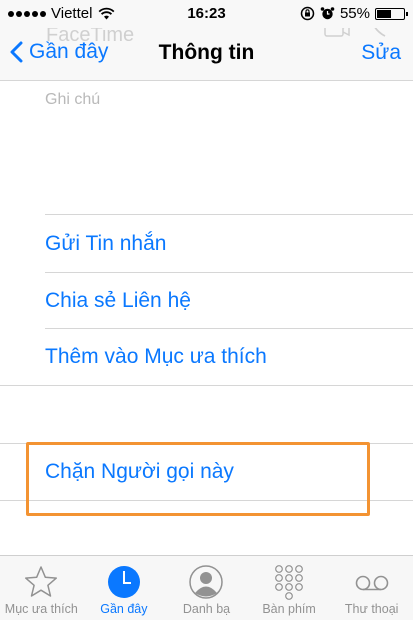  What do you see at coordinates (206, 582) in the screenshot?
I see `contacts-icon` at bounding box center [206, 582].